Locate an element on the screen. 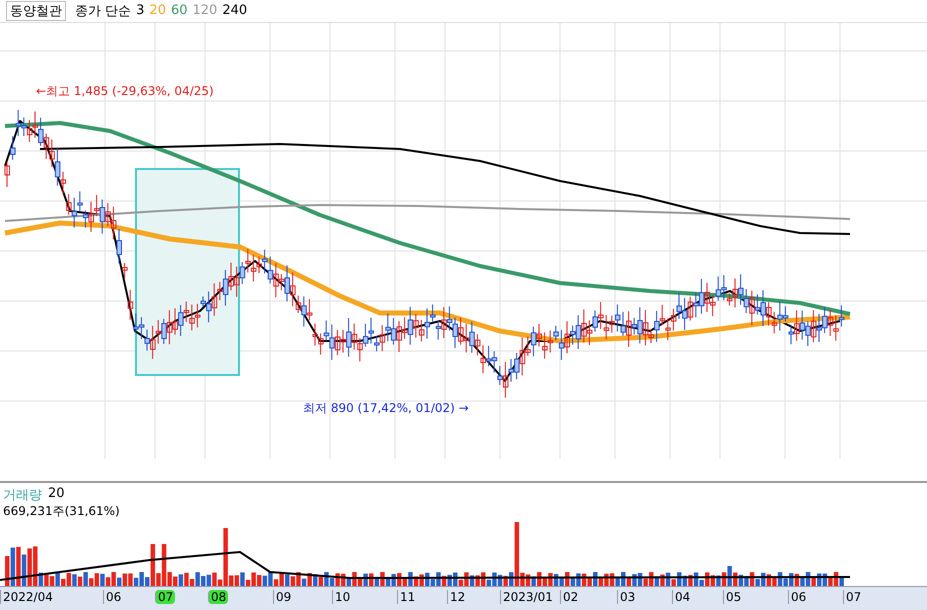 This screenshot has width=927, height=610. date-axis-label: 12 is located at coordinates (457, 597).